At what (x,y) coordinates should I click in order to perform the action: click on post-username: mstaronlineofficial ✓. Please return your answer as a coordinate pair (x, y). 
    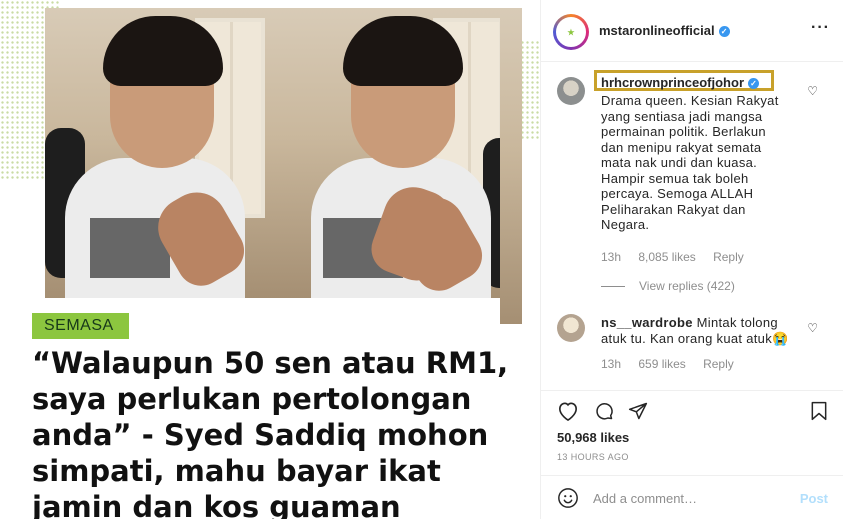
    Looking at the image, I should click on (664, 30).